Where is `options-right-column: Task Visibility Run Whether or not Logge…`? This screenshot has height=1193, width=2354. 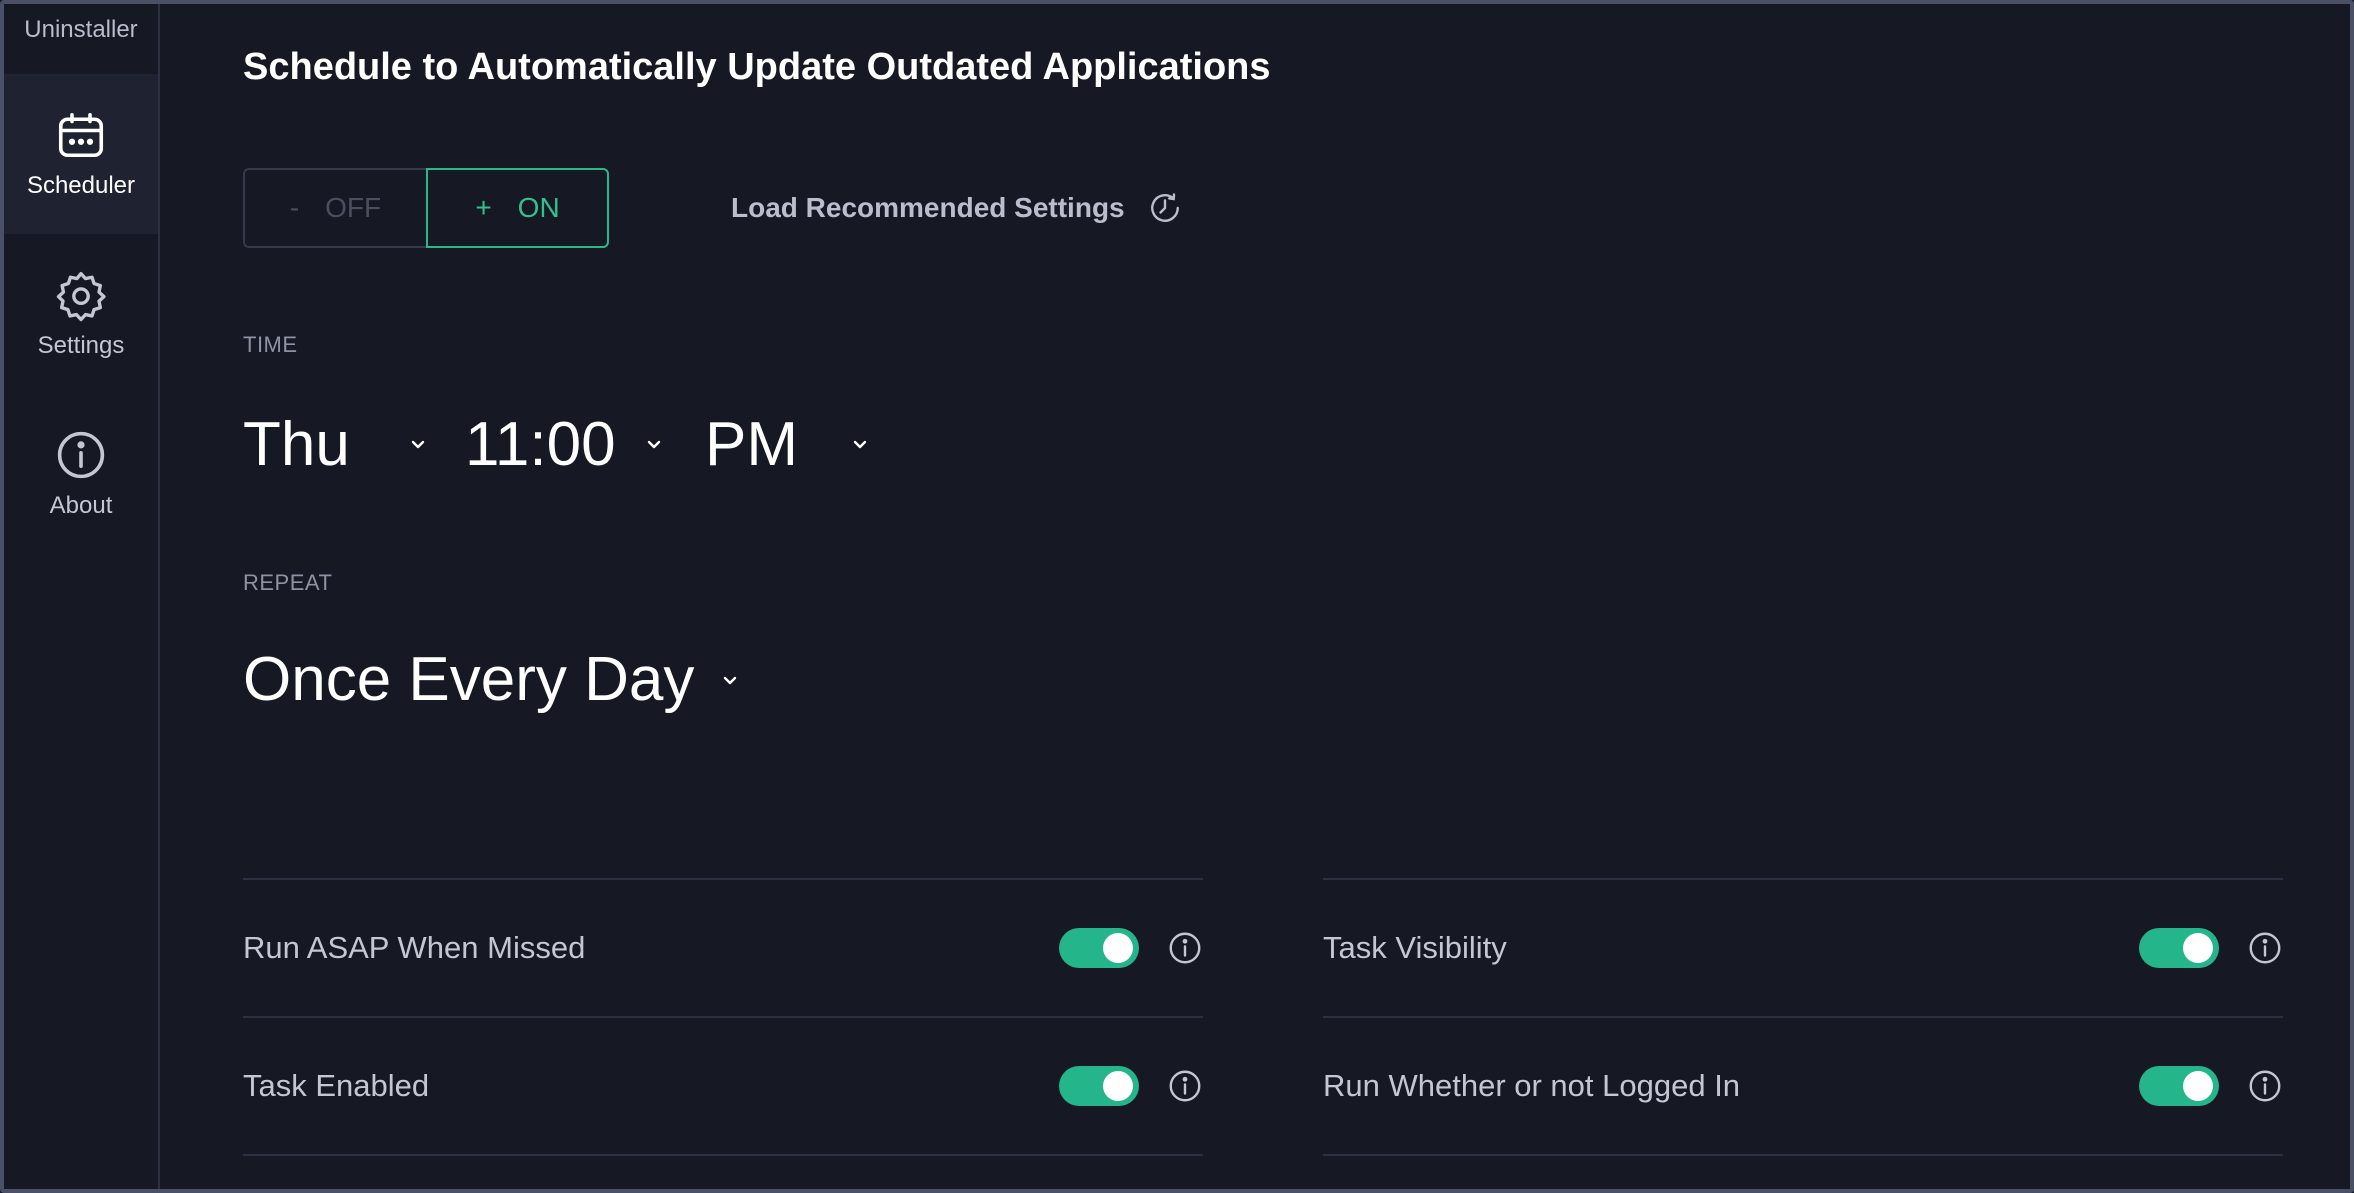 options-right-column: Task Visibility Run Whether or not Logge… is located at coordinates (1803, 1017).